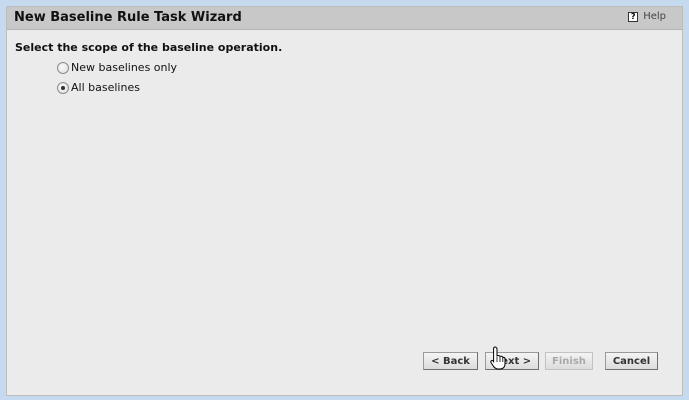 The image size is (689, 400). What do you see at coordinates (631, 361) in the screenshot?
I see `cancel-button: Cancel` at bounding box center [631, 361].